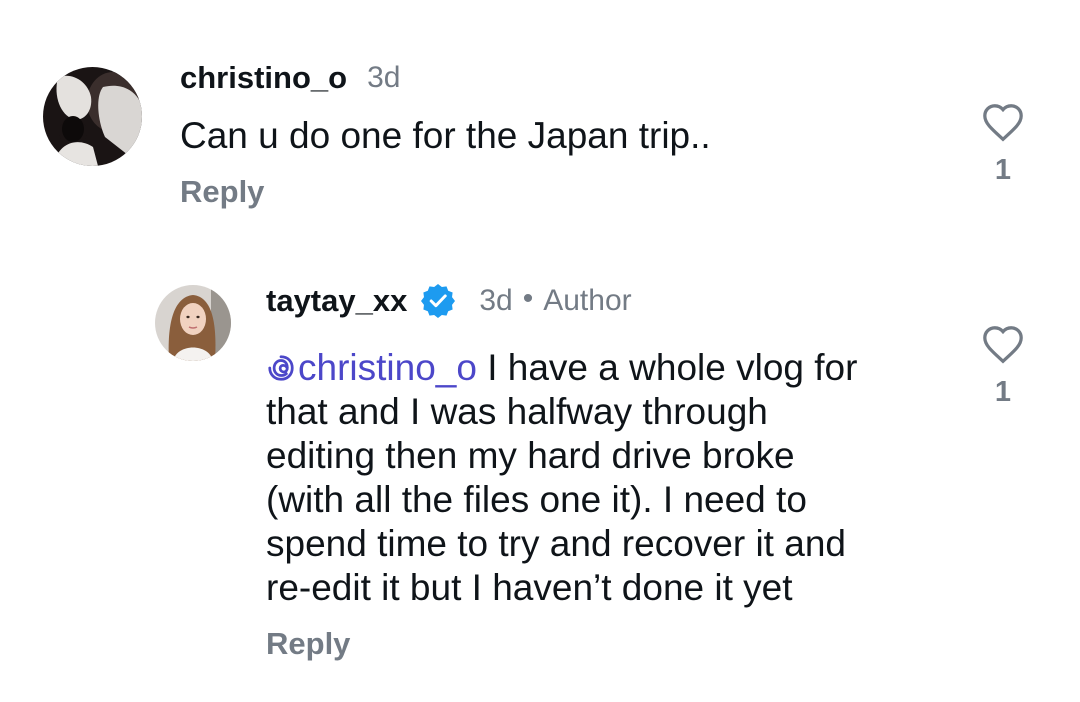 The height and width of the screenshot is (702, 1080). What do you see at coordinates (530, 455) in the screenshot?
I see `comment-line: editing then my hard drive broke` at bounding box center [530, 455].